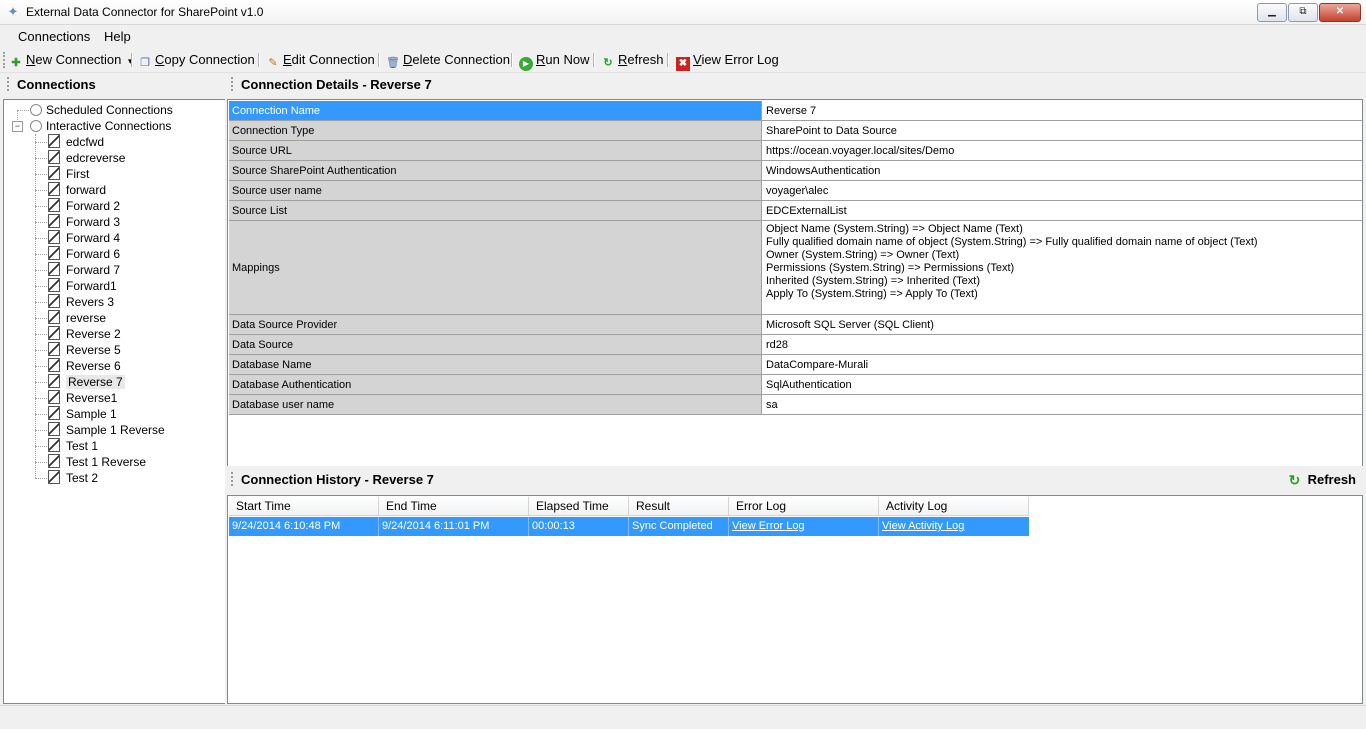  What do you see at coordinates (84, 254) in the screenshot?
I see `tree-node-connection: Forward 6` at bounding box center [84, 254].